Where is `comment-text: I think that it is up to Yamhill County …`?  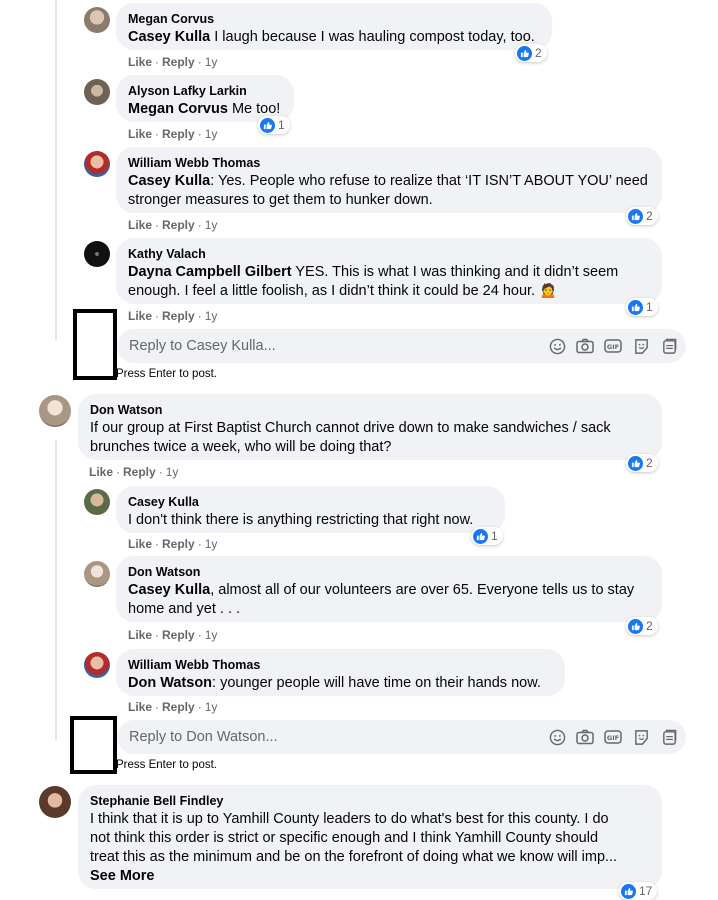 comment-text: I think that it is up to Yamhill County … is located at coordinates (370, 848).